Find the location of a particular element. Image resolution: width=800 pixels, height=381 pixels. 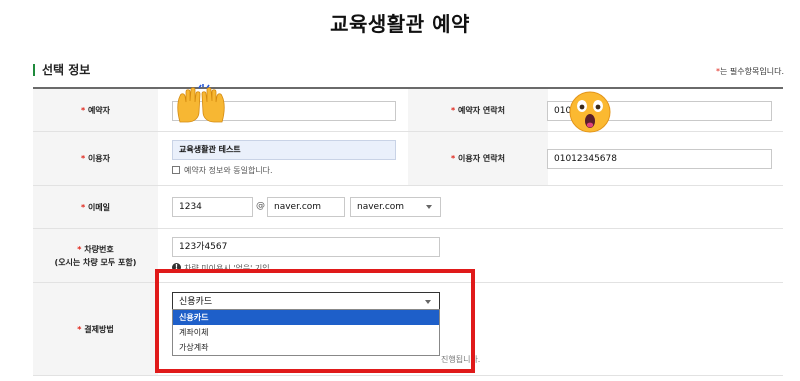

payment-footnote: 진행됩니다. is located at coordinates (461, 359).